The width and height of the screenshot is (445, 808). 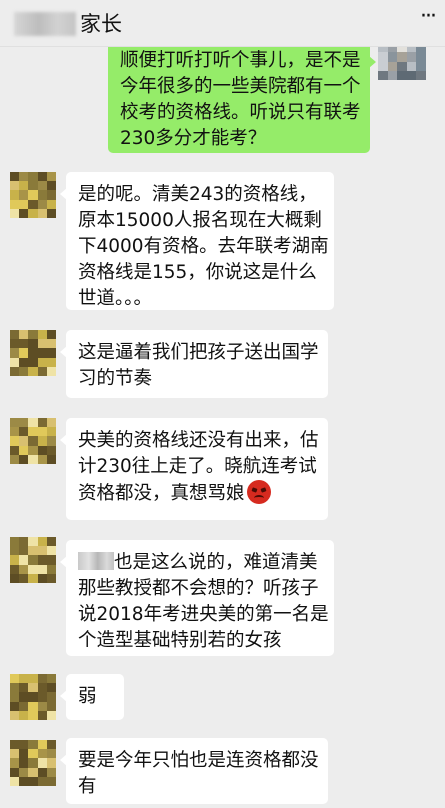 I want to click on message-bubble-received: 这是逼着我们把孩子送出国学 习的节奏, so click(x=194, y=364).